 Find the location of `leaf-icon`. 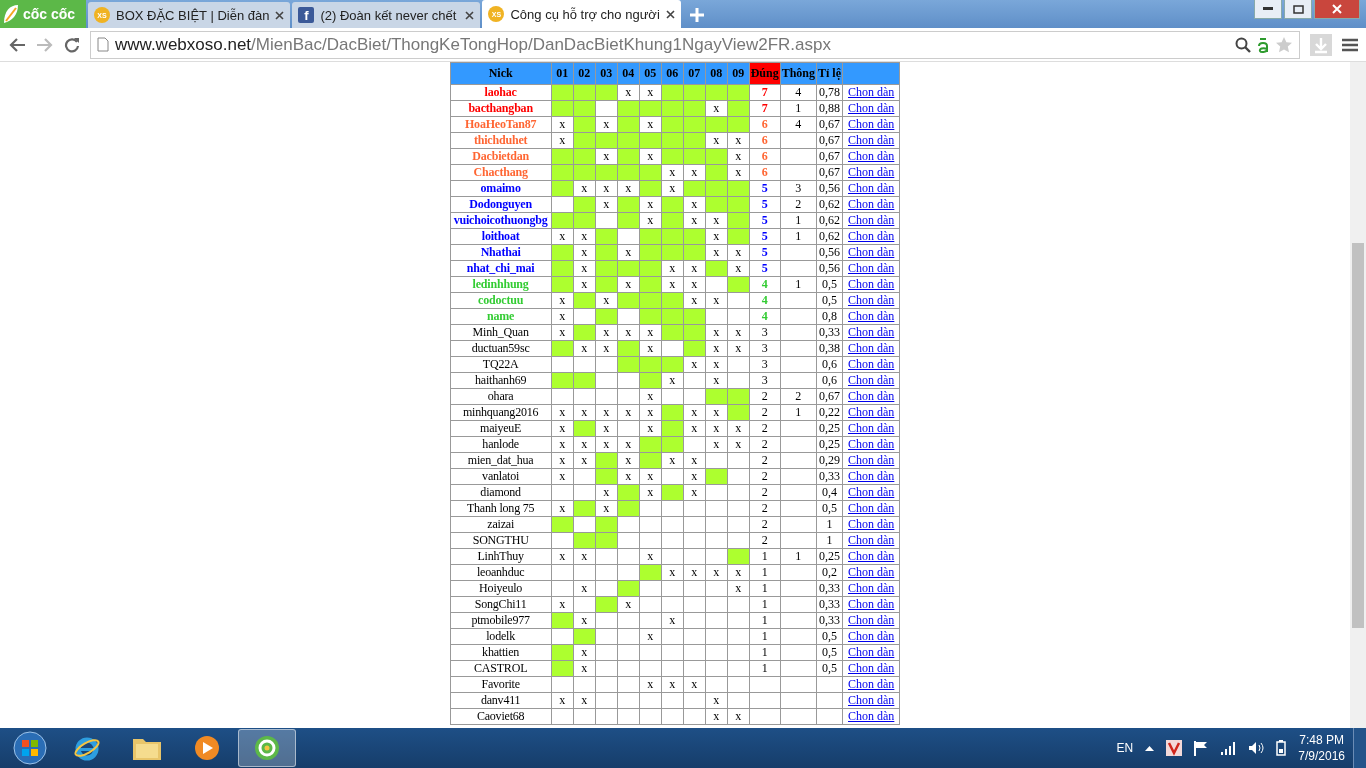

leaf-icon is located at coordinates (11, 14).